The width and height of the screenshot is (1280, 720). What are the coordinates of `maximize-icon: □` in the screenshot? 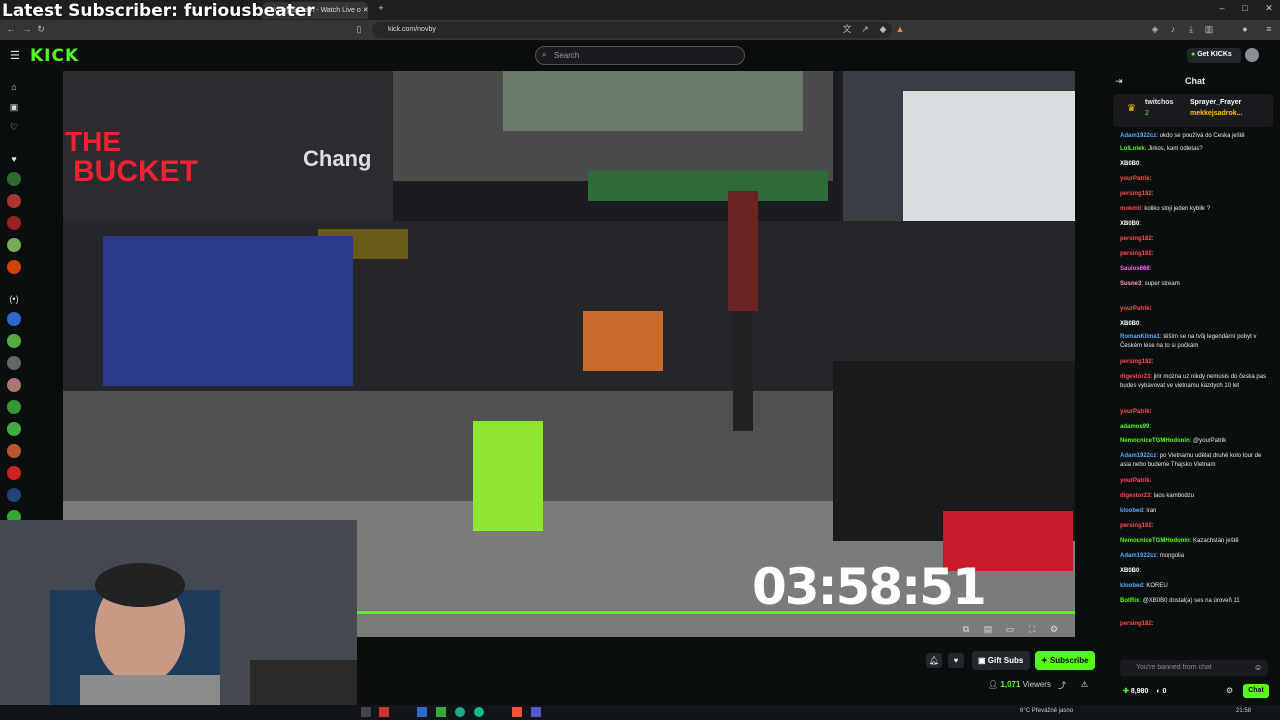 It's located at (1245, 8).